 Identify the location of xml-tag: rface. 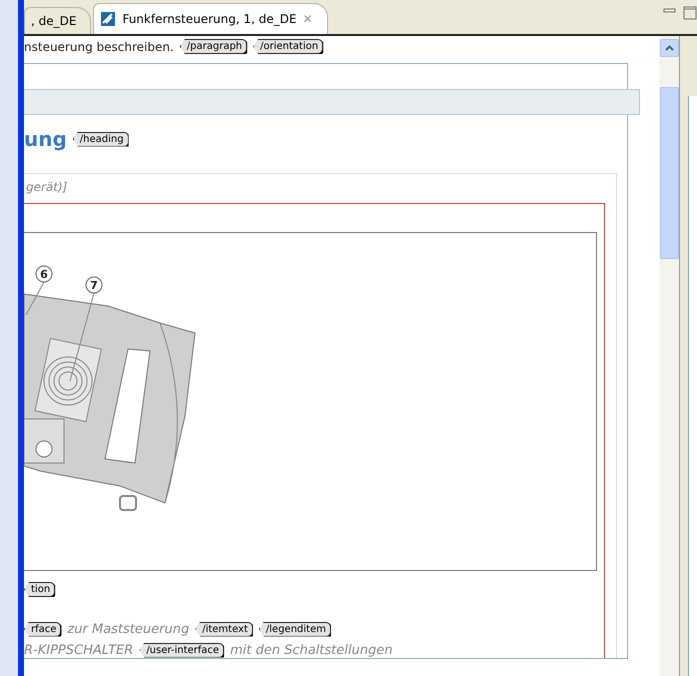
(43, 629).